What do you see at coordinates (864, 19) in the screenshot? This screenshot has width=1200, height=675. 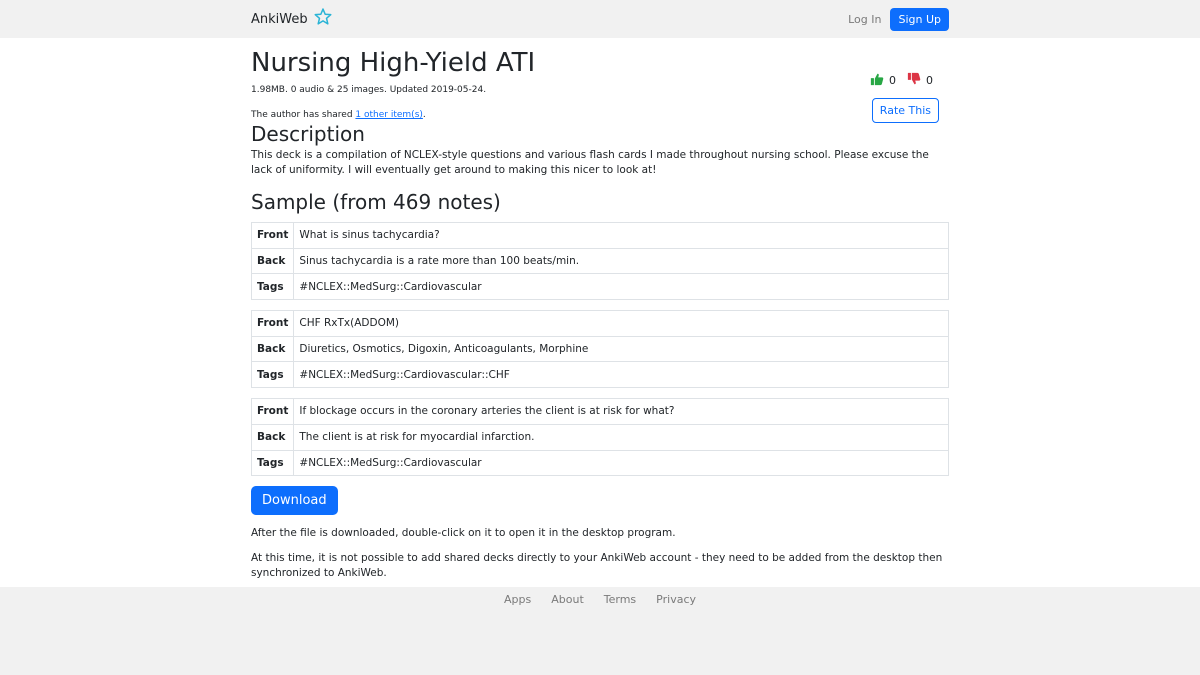 I see `login-link: Log In` at bounding box center [864, 19].